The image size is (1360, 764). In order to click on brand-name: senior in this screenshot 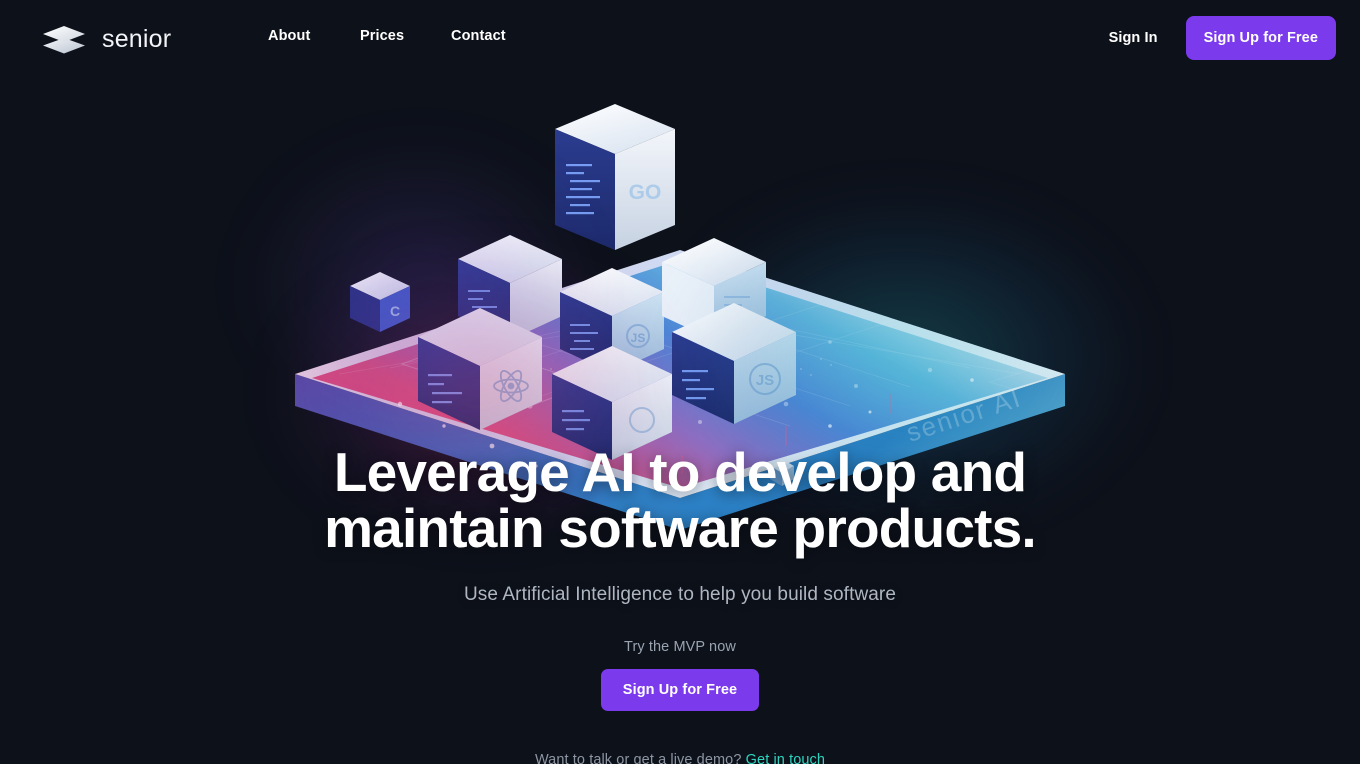, I will do `click(137, 38)`.